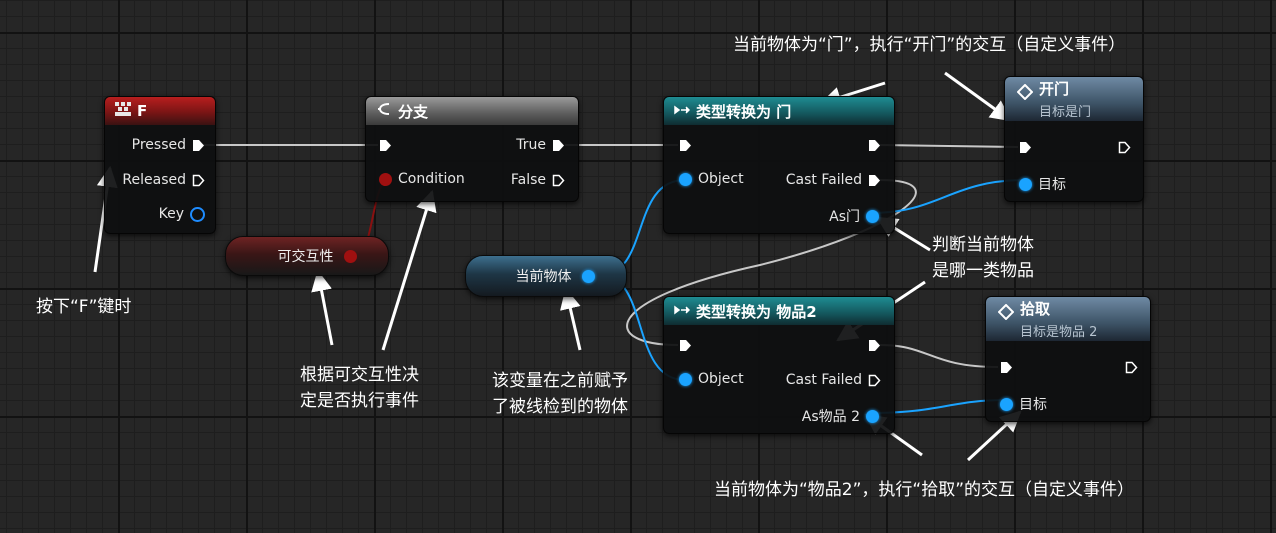 This screenshot has height=533, width=1276. I want to click on note-judge-2: 是哪一类物品, so click(983, 271).